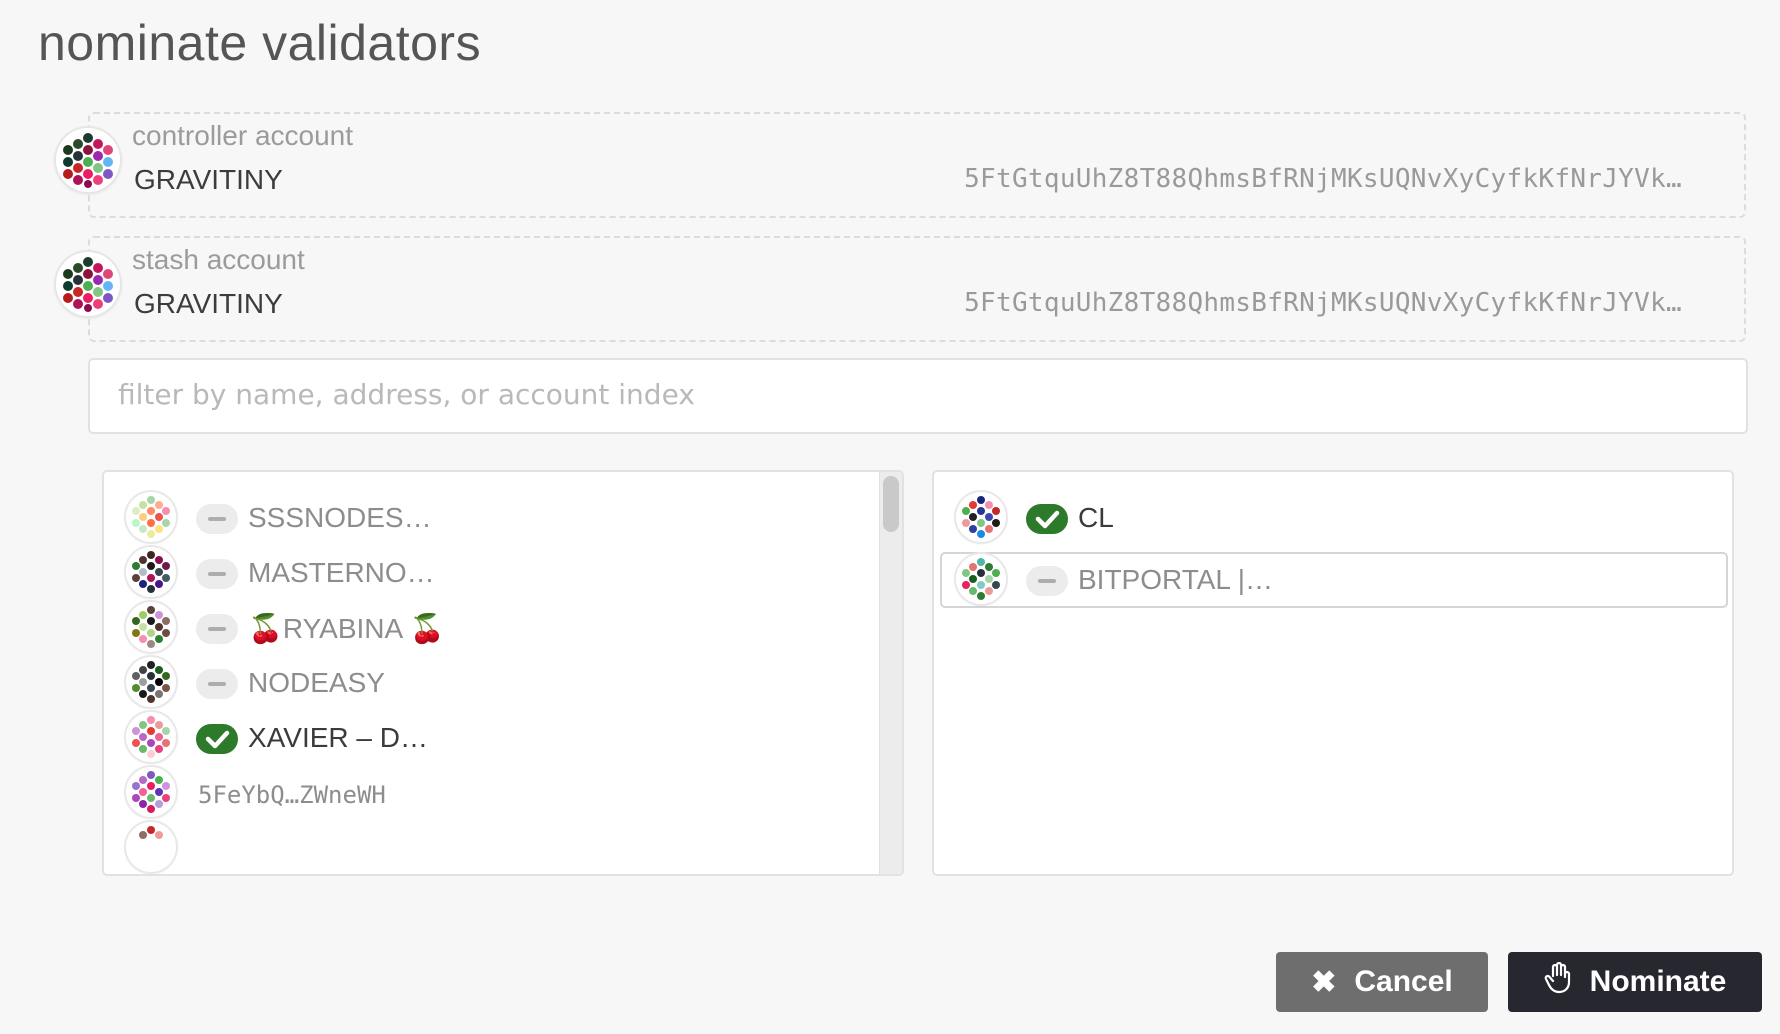 Image resolution: width=1780 pixels, height=1034 pixels. What do you see at coordinates (208, 303) in the screenshot?
I see `stash-account-name: GRAVITINY` at bounding box center [208, 303].